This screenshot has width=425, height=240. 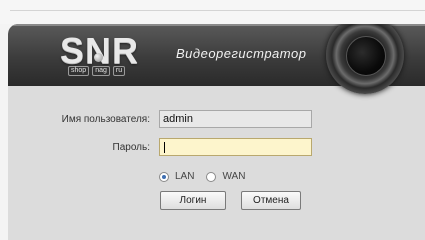 What do you see at coordinates (131, 147) in the screenshot?
I see `password-label: Пароль:` at bounding box center [131, 147].